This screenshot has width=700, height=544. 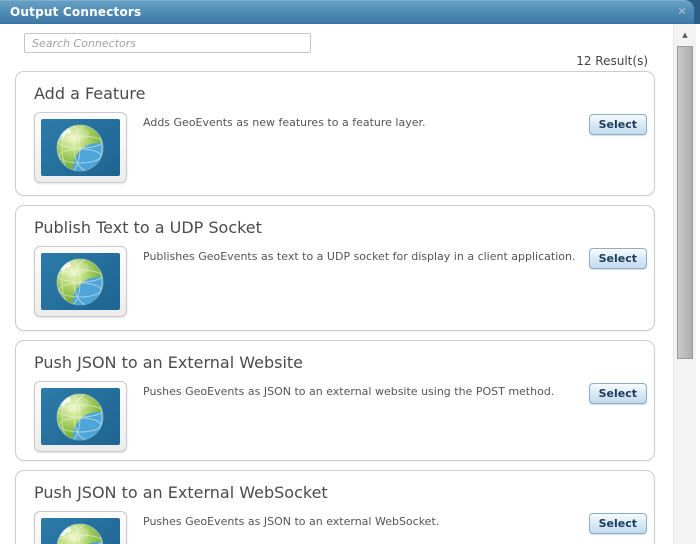 I want to click on search-input, so click(x=167, y=43).